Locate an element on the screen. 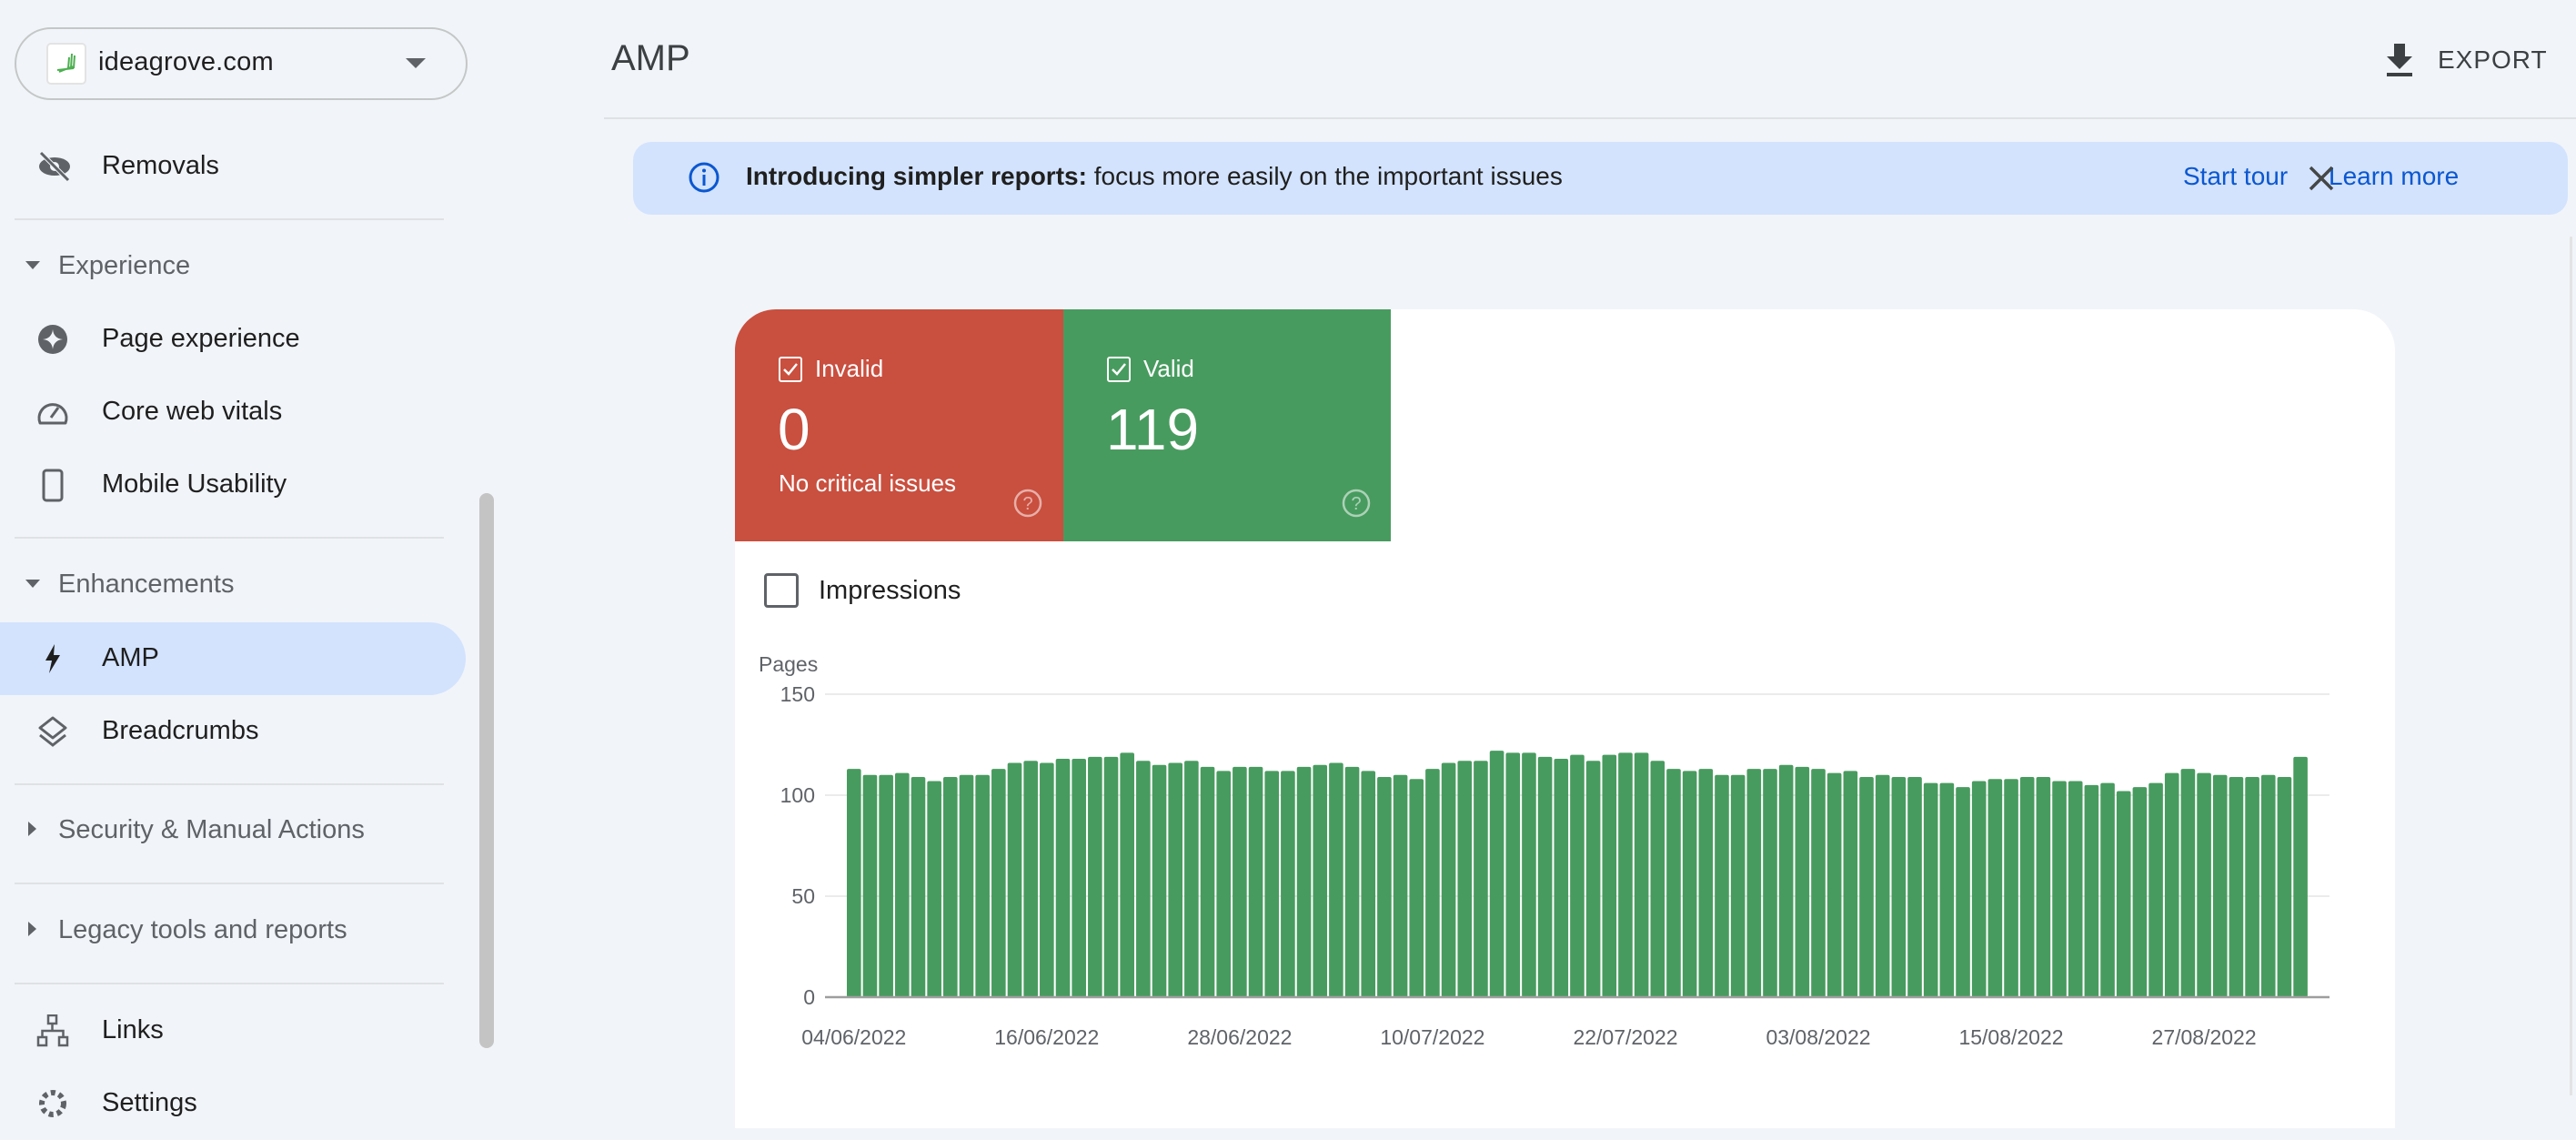  learn-more-link: Learn more is located at coordinates (2394, 176).